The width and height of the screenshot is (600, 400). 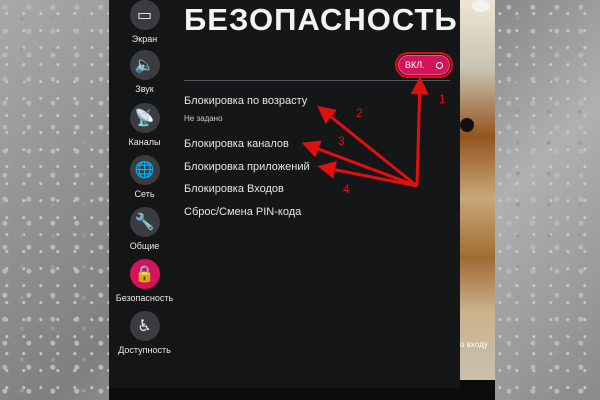 I want to click on security-toggle: ВКЛ., so click(x=424, y=65).